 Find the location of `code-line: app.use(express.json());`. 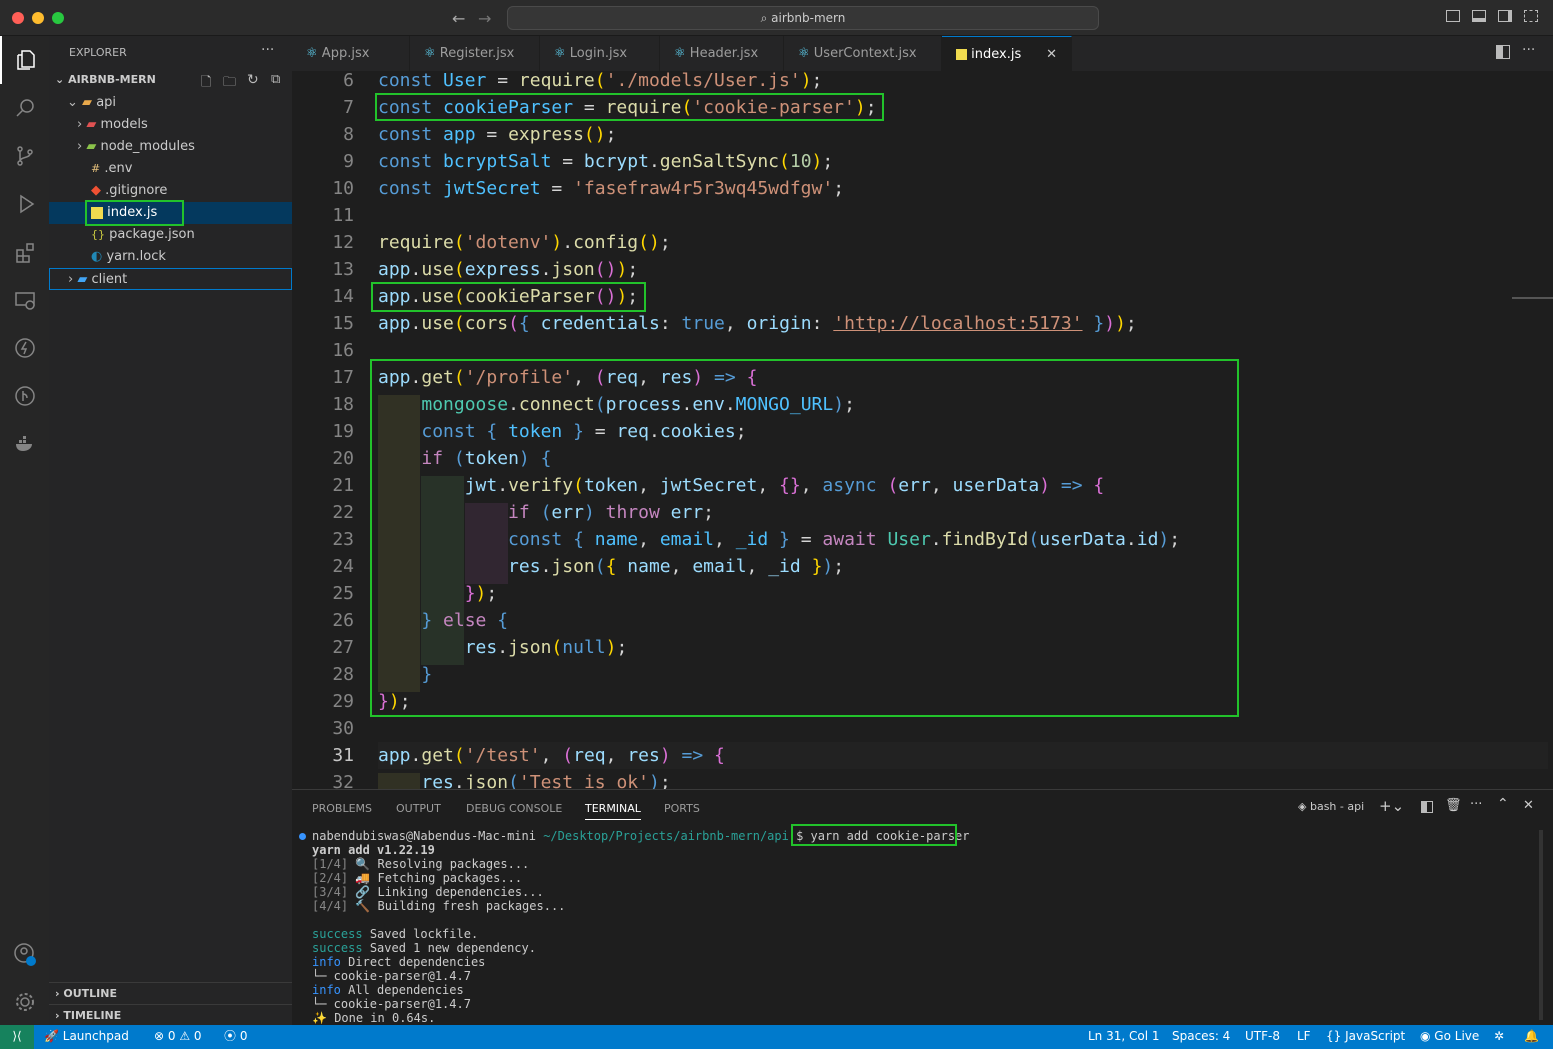

code-line: app.use(express.json()); is located at coordinates (508, 269).